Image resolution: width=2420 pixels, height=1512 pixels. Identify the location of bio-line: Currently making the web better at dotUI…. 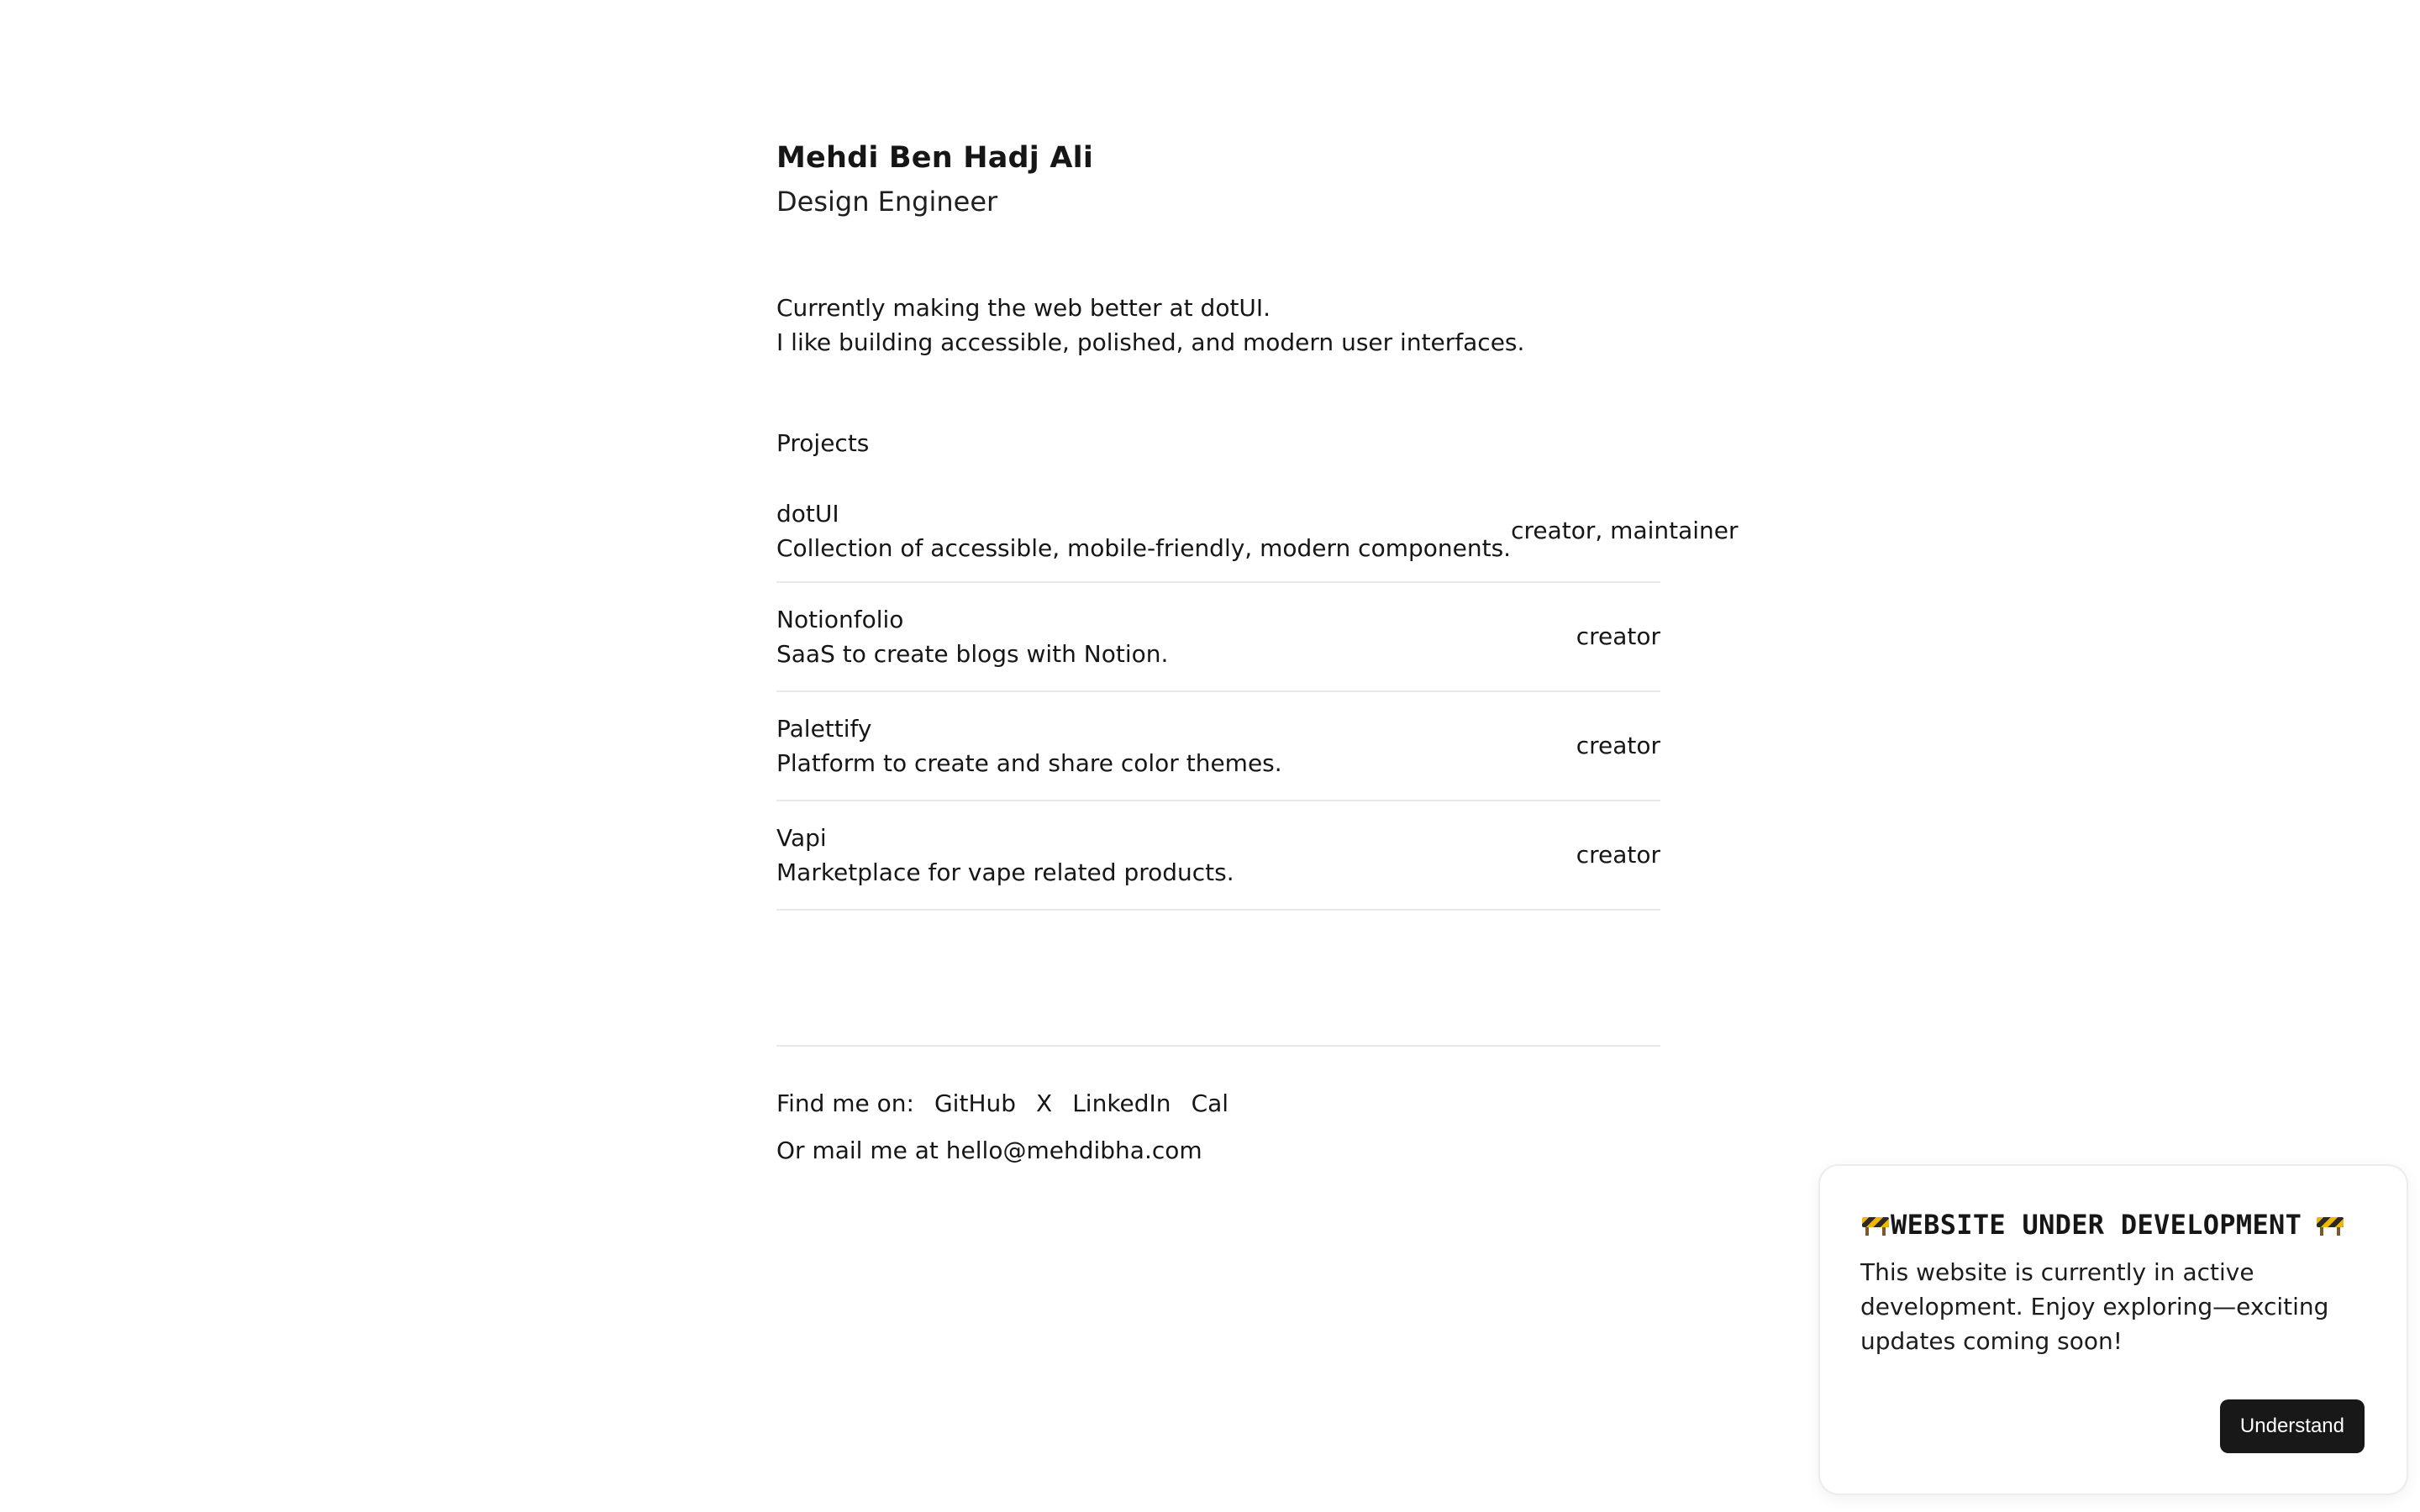
(1023, 308).